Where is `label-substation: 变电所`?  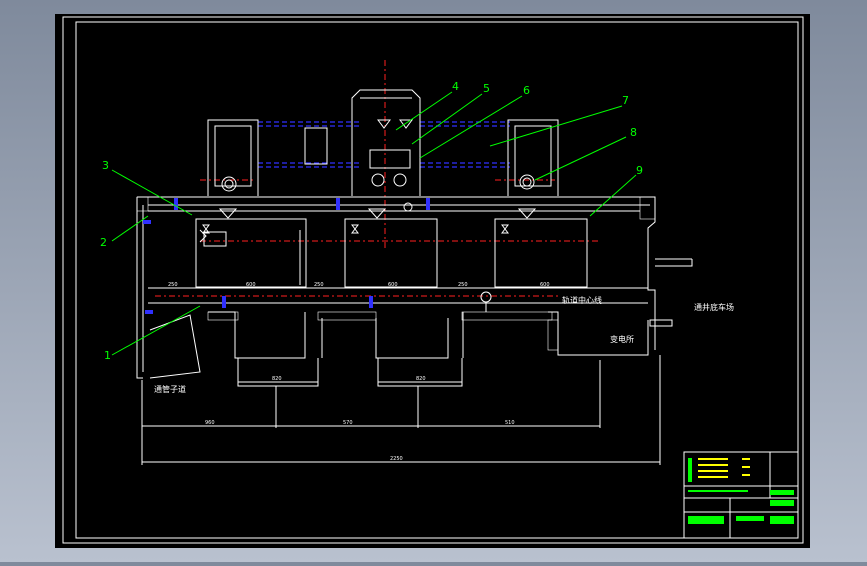 label-substation: 变电所 is located at coordinates (622, 339).